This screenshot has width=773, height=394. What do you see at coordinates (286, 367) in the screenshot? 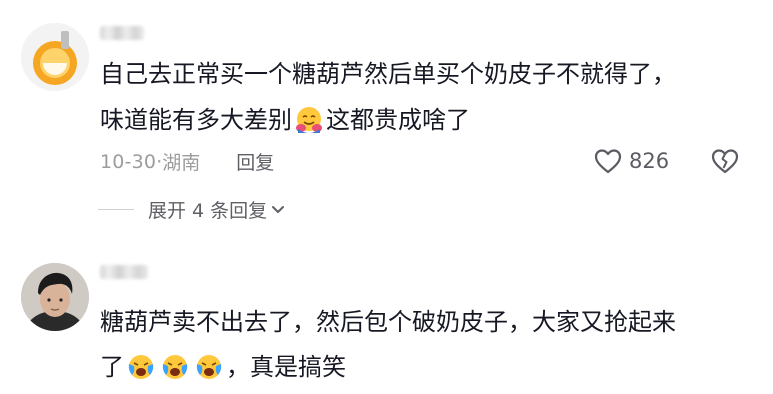
I see `comment-text-segment: ，真是搞笑` at bounding box center [286, 367].